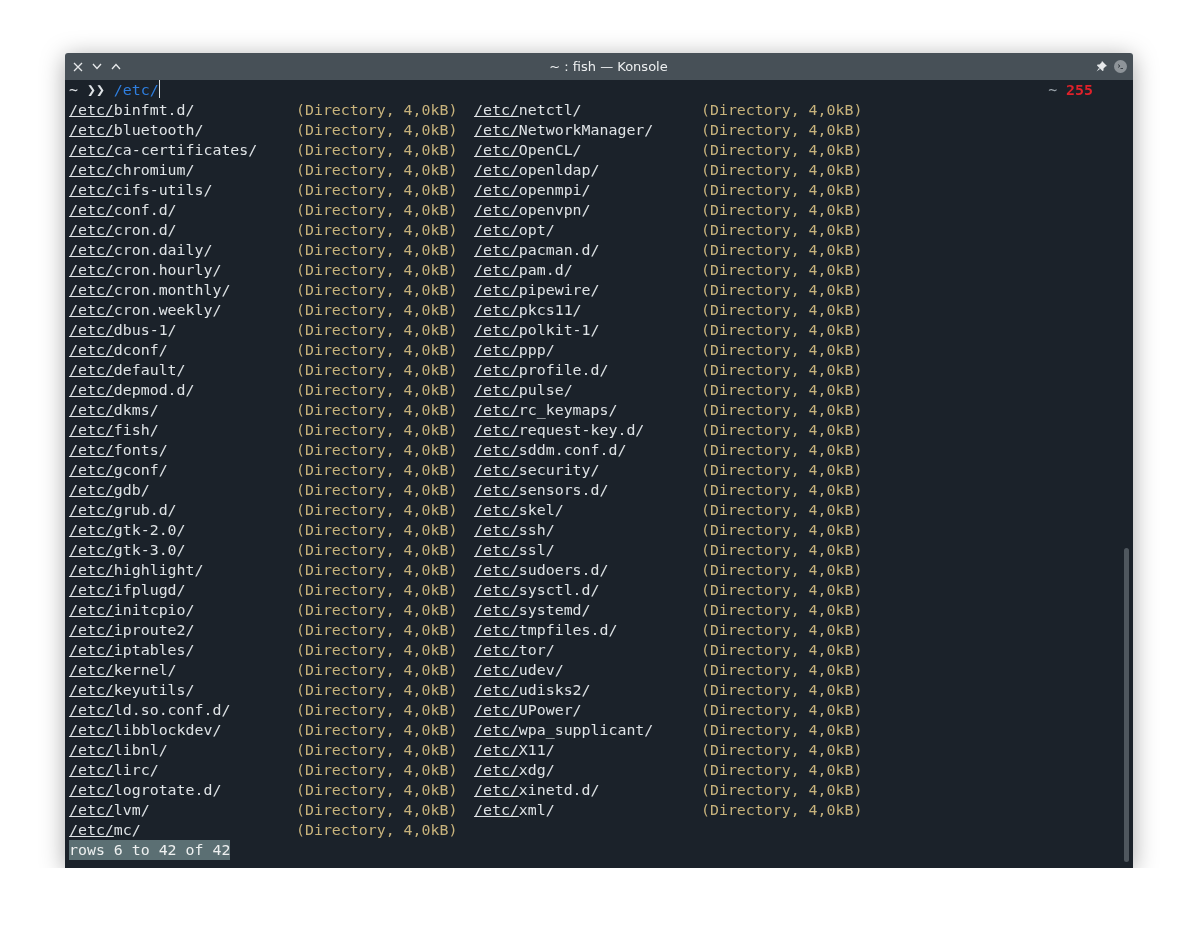 The image size is (1198, 946). Describe the element at coordinates (587, 190) in the screenshot. I see `completion-item: /etc/openmpi/` at that location.